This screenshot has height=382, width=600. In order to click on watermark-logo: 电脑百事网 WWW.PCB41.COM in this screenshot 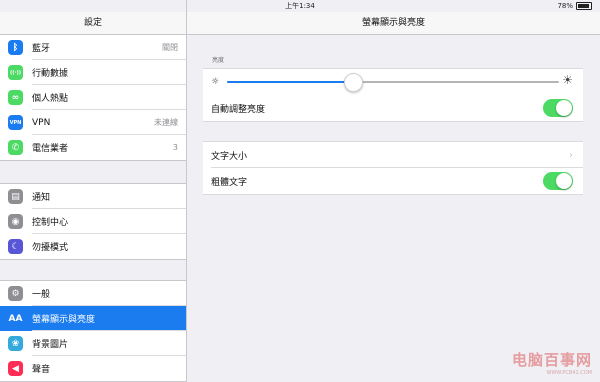, I will do `click(552, 362)`.